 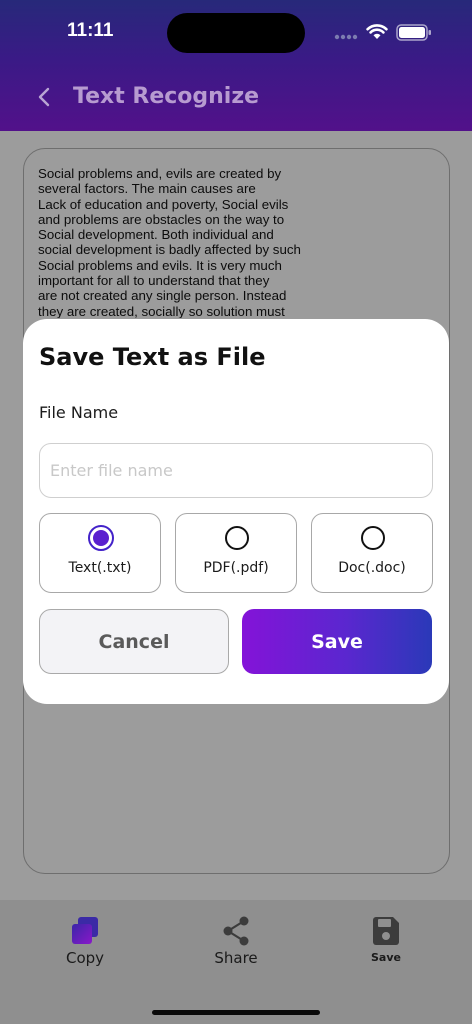 What do you see at coordinates (236, 958) in the screenshot?
I see `share-label: Share` at bounding box center [236, 958].